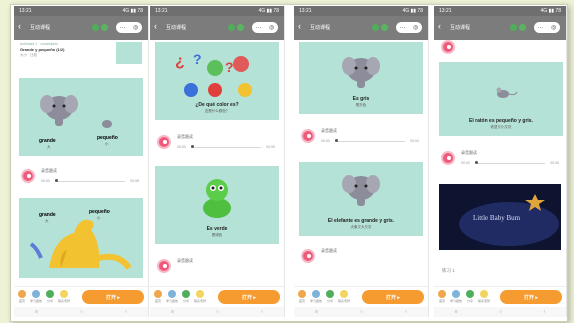  Describe the element at coordinates (81, 238) in the screenshot. I see `vocab-card-2: grande 大 pequeño 小` at that location.